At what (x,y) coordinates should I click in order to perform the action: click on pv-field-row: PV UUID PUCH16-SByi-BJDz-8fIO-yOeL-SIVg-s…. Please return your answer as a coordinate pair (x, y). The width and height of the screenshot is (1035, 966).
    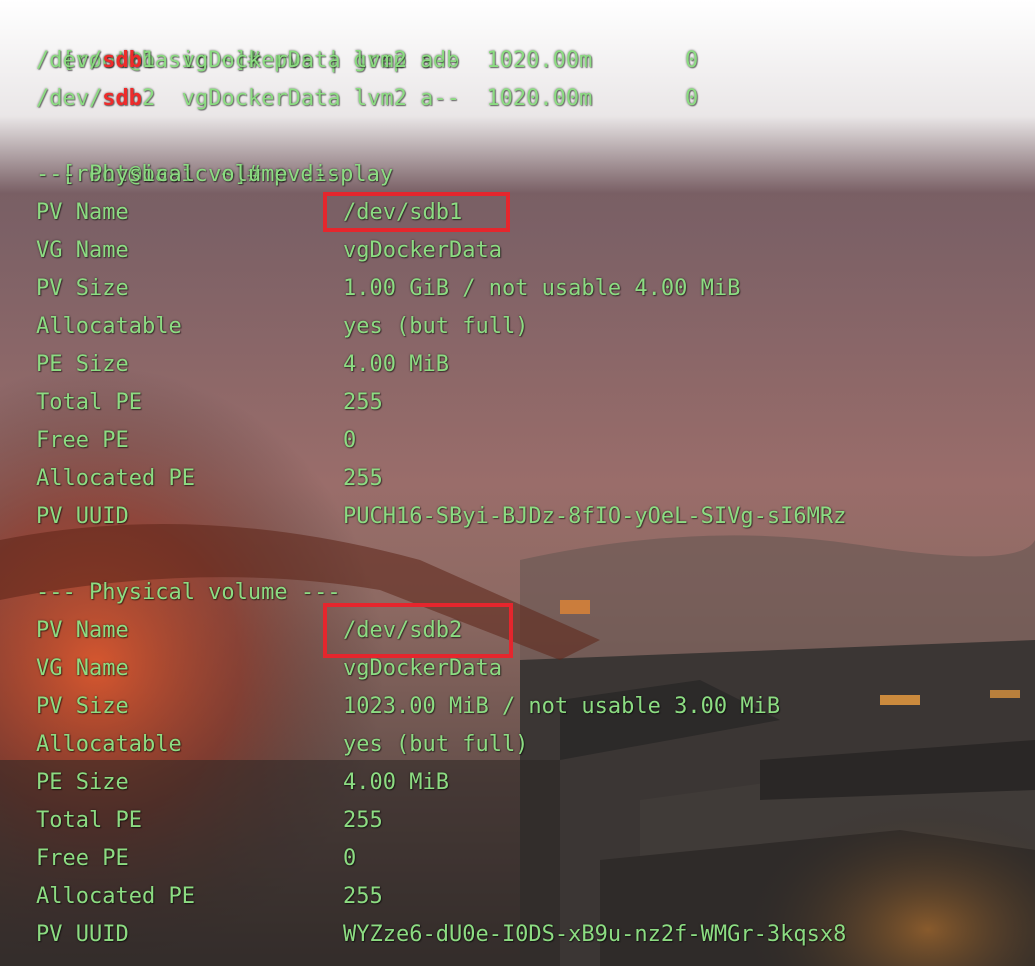
    Looking at the image, I should click on (441, 517).